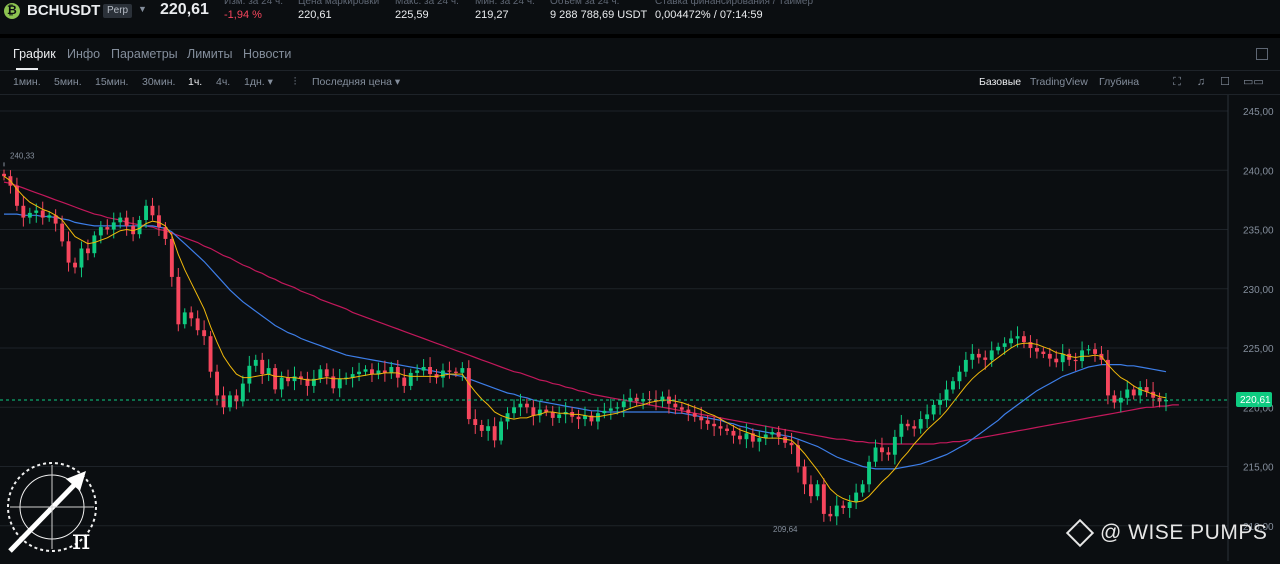  What do you see at coordinates (1262, 54) in the screenshot?
I see `expand-panel-icon` at bounding box center [1262, 54].